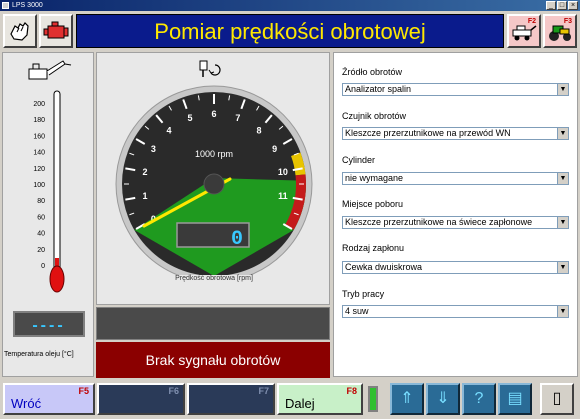  Describe the element at coordinates (145, 172) in the screenshot. I see `gauge-tick-label: 2` at that location.